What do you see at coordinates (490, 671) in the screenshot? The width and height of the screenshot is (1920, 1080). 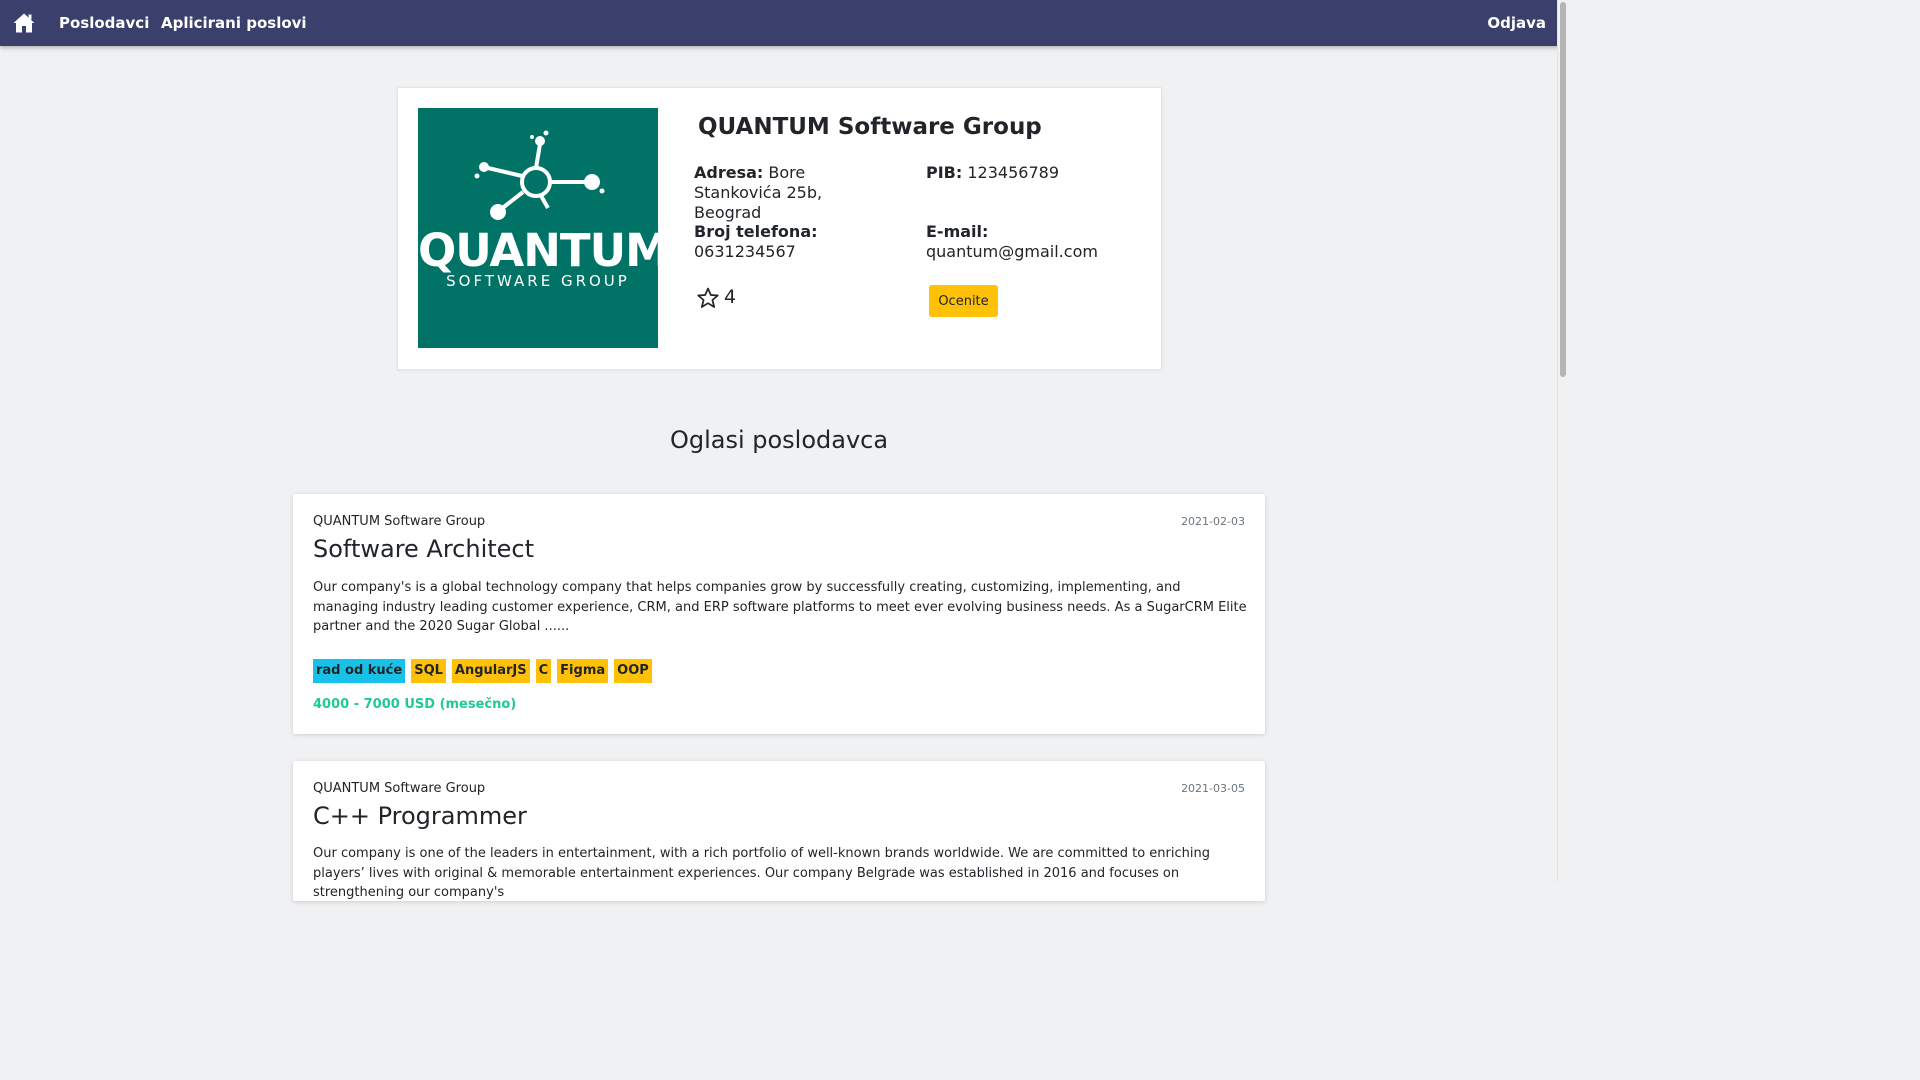 I see `skill-tag: AngularJS` at bounding box center [490, 671].